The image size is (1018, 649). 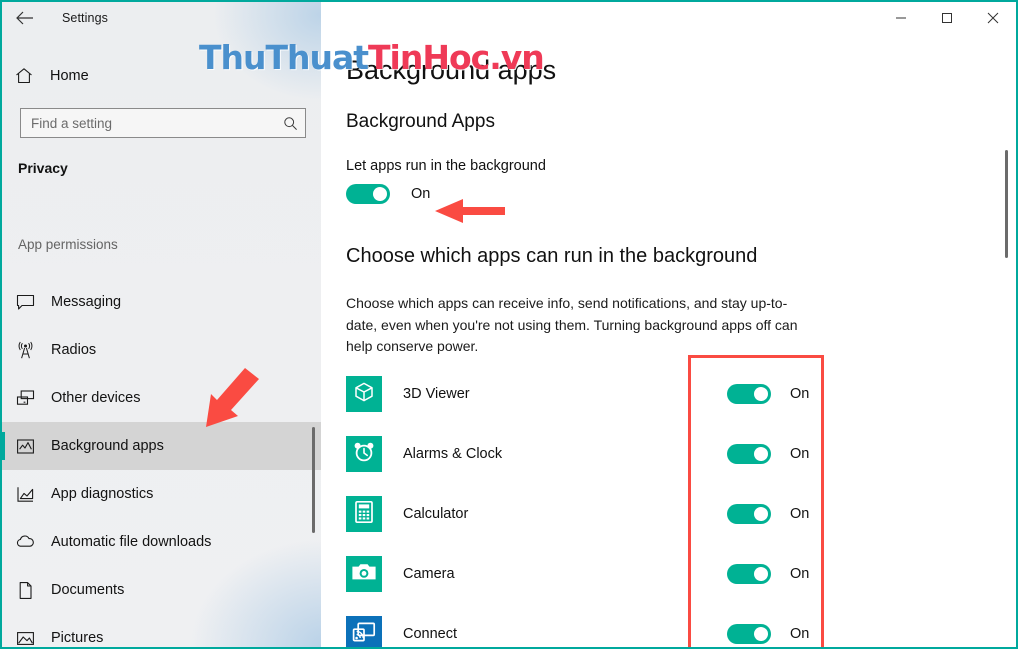 I want to click on cube-icon, so click(x=364, y=394).